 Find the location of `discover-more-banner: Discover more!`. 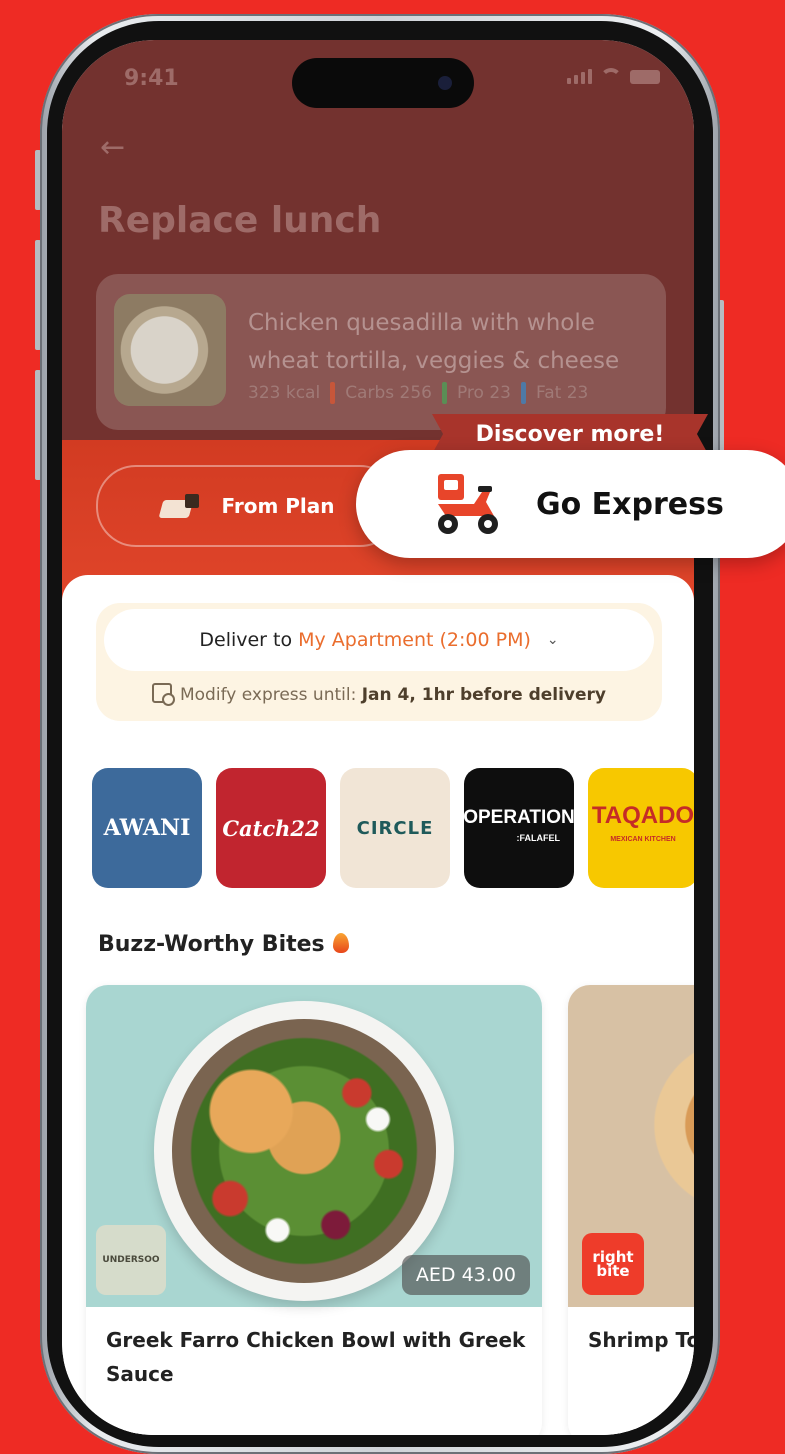

discover-more-banner: Discover more! is located at coordinates (570, 434).